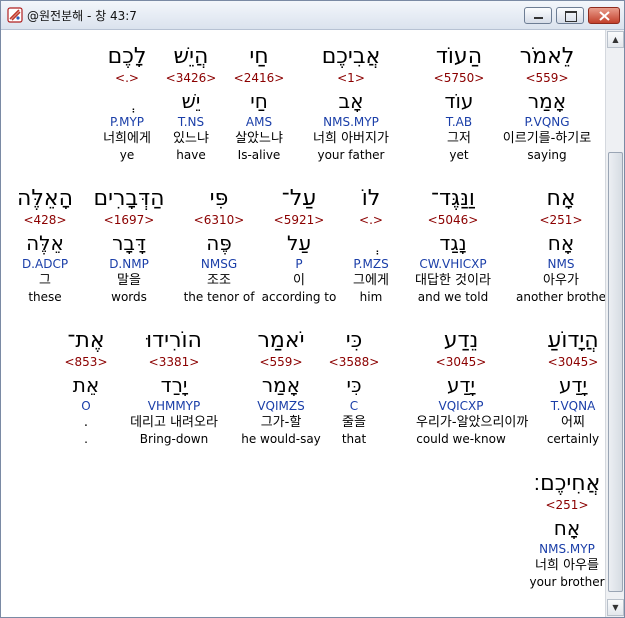  What do you see at coordinates (351, 101) in the screenshot?
I see `lexical-form: אָב` at bounding box center [351, 101].